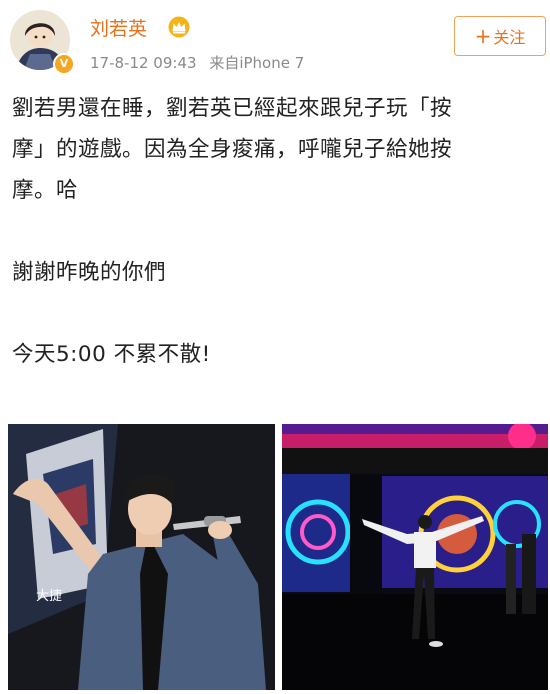  What do you see at coordinates (232, 108) in the screenshot?
I see `post-line: 劉若男還在睡，劉若英已經起來跟兒子玩「按` at bounding box center [232, 108].